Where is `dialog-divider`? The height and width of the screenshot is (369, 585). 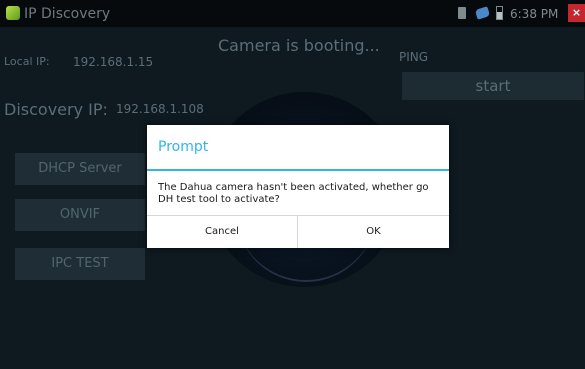
dialog-divider is located at coordinates (298, 170).